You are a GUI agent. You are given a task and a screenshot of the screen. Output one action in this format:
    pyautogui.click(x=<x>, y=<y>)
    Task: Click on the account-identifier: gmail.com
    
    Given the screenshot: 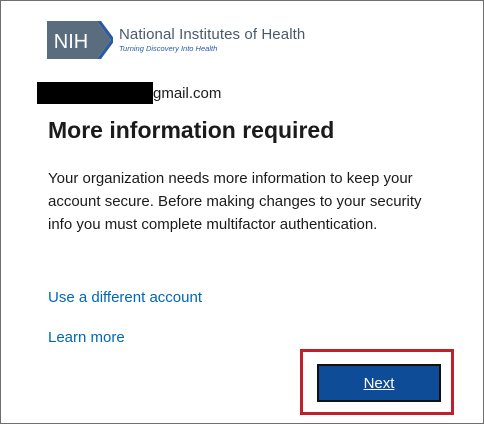 What is the action you would take?
    pyautogui.click(x=129, y=93)
    